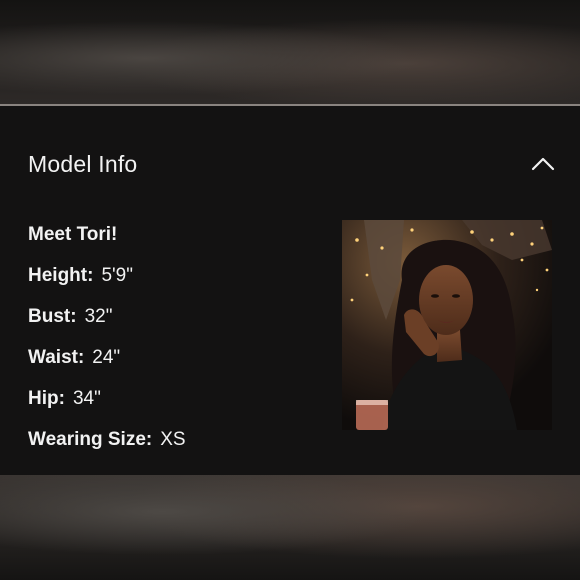 This screenshot has height=580, width=580. Describe the element at coordinates (73, 234) in the screenshot. I see `model-intro: Meet Tori!` at that location.